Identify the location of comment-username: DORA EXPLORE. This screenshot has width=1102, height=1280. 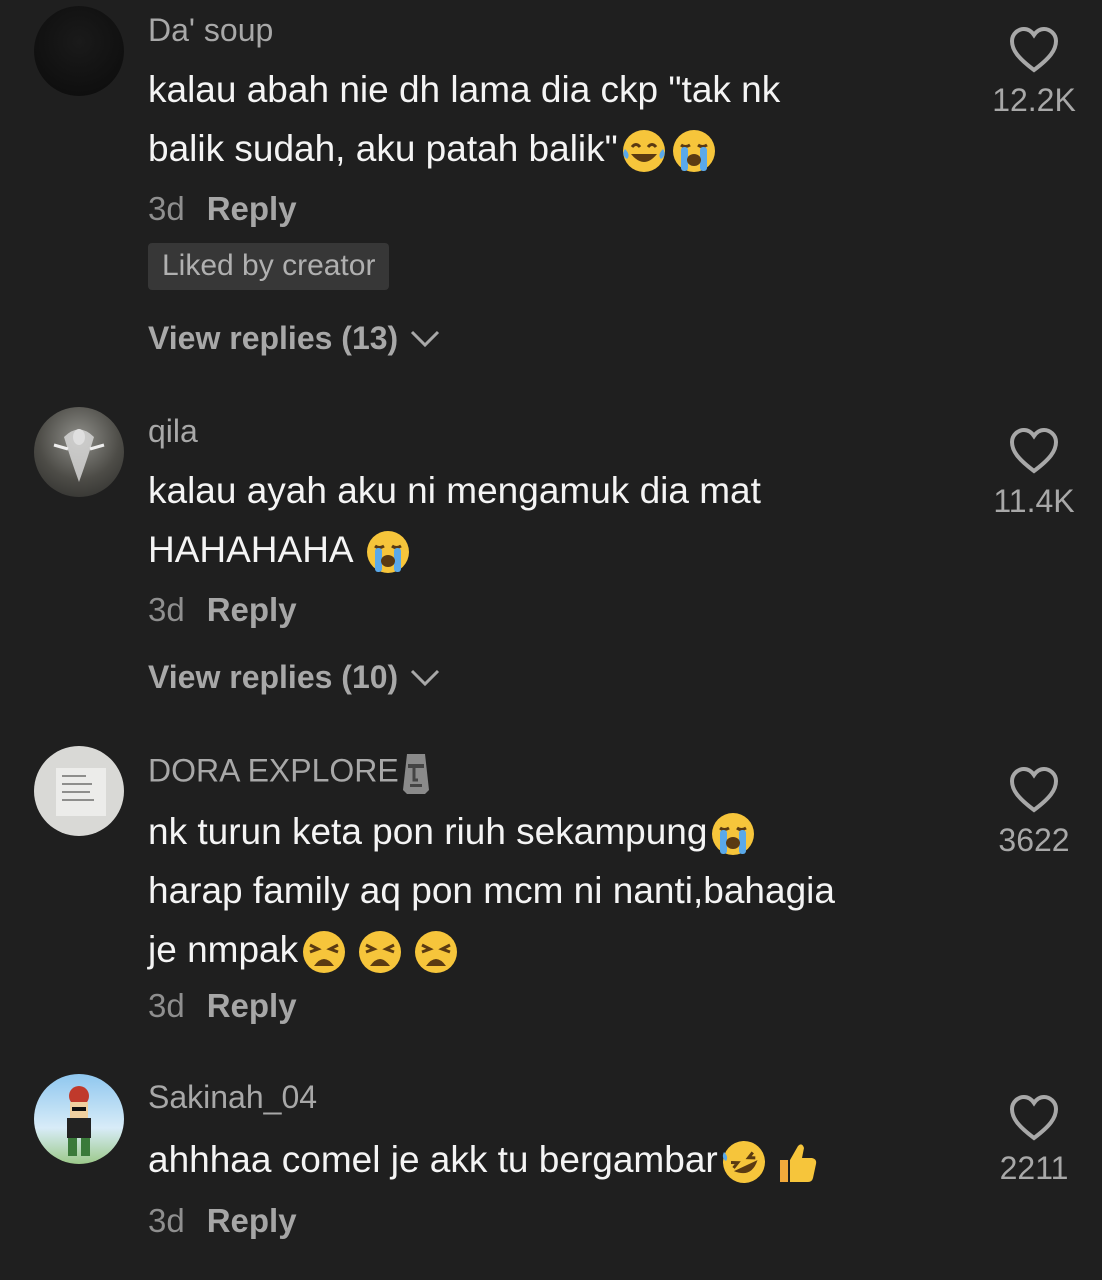
(290, 773).